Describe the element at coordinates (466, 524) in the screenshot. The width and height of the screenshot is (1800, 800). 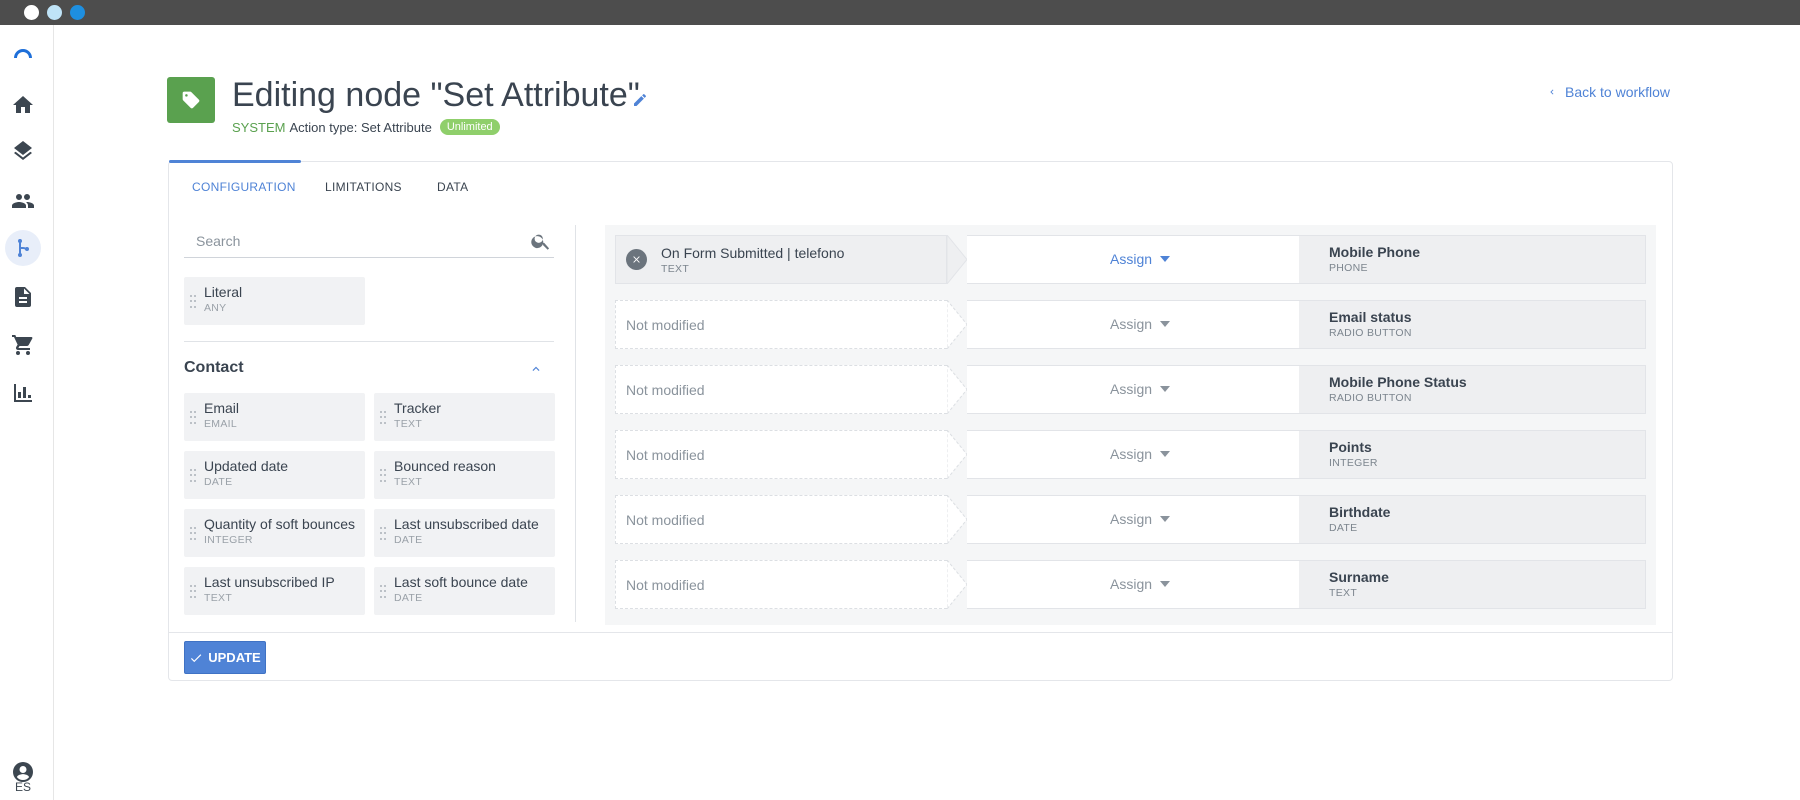
I see `field-name: Last unsubscribed date` at that location.